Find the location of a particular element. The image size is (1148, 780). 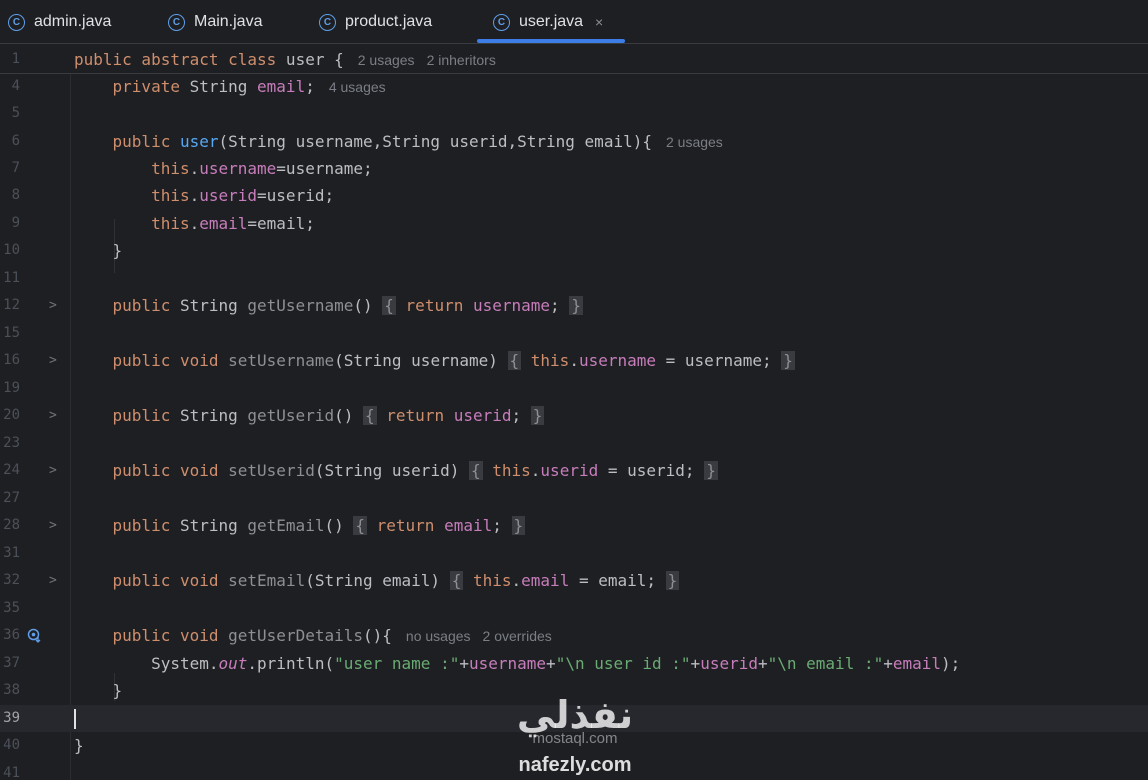

tab-product-java: C product.java is located at coordinates (375, 22).